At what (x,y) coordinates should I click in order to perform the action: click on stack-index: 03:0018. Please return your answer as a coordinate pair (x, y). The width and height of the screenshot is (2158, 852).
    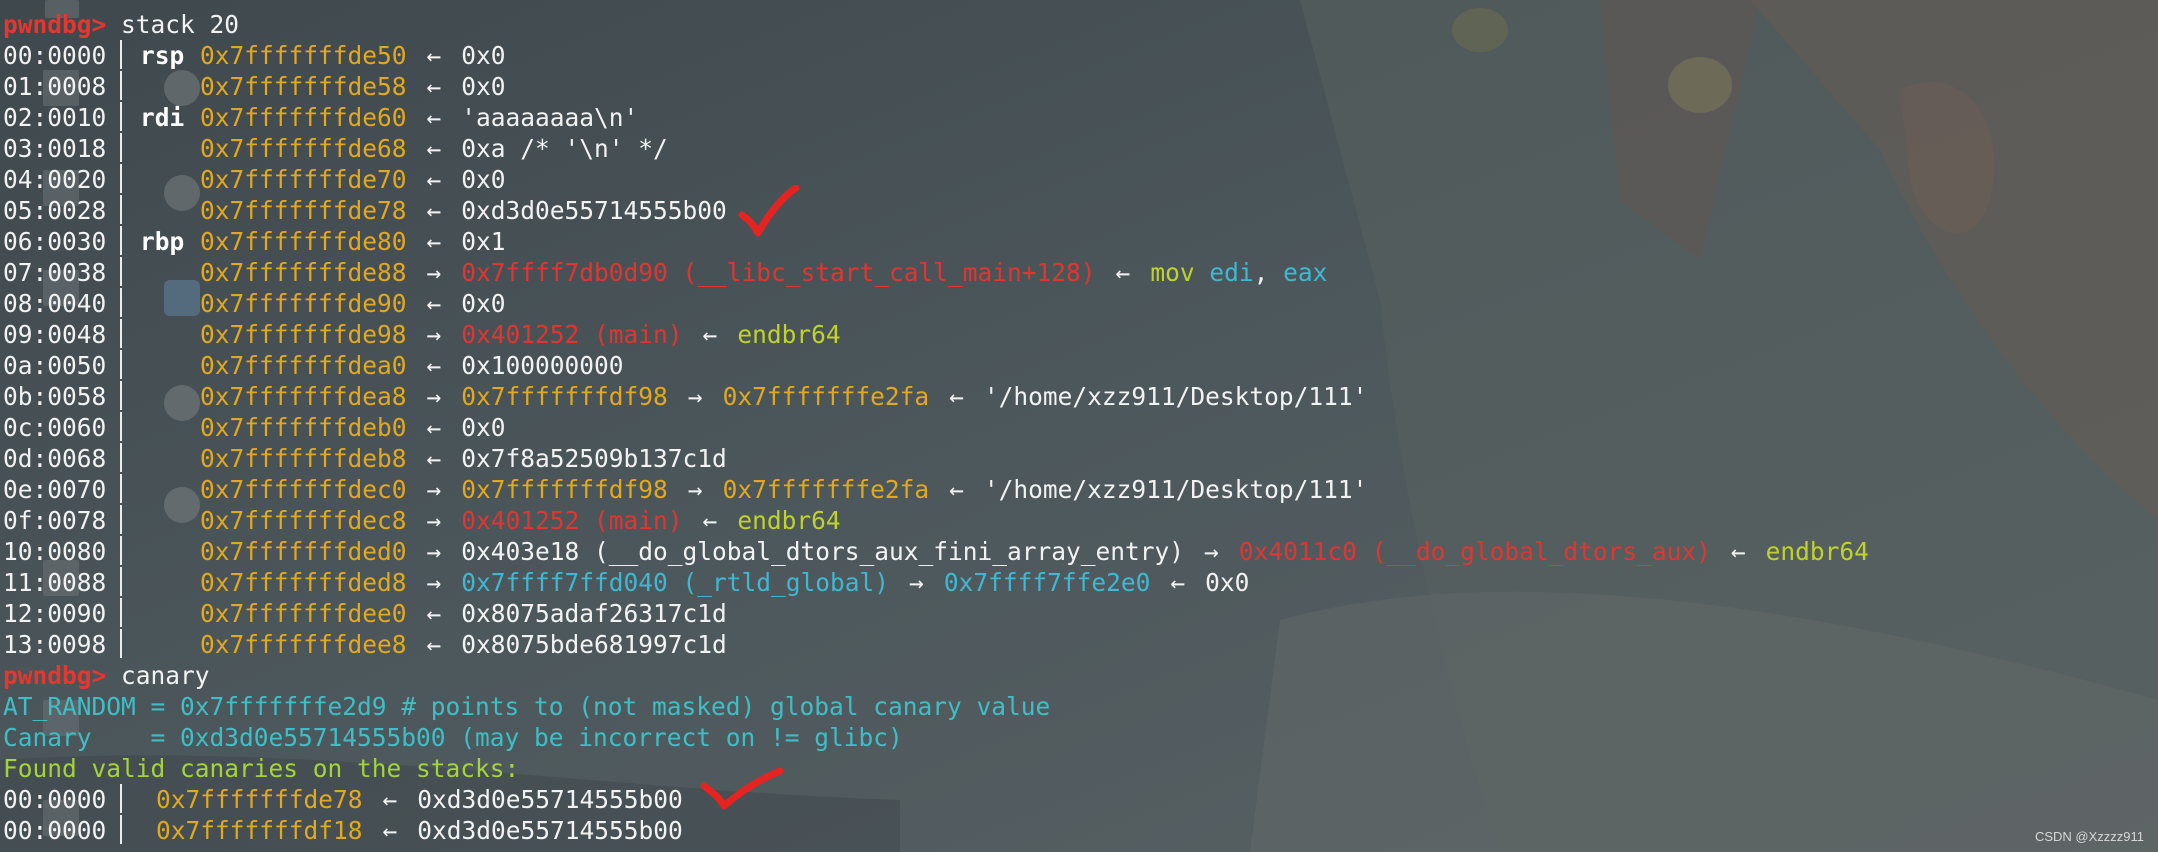
    Looking at the image, I should click on (55, 148).